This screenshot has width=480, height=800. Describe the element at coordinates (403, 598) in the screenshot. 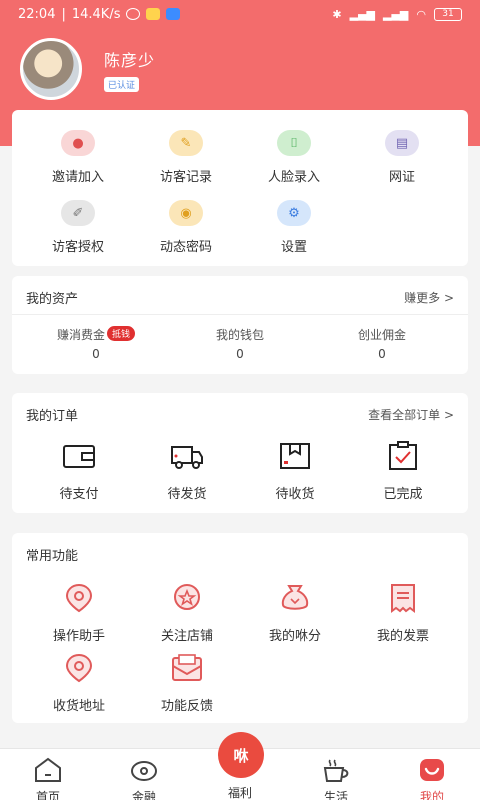

I see `receipt-icon` at that location.